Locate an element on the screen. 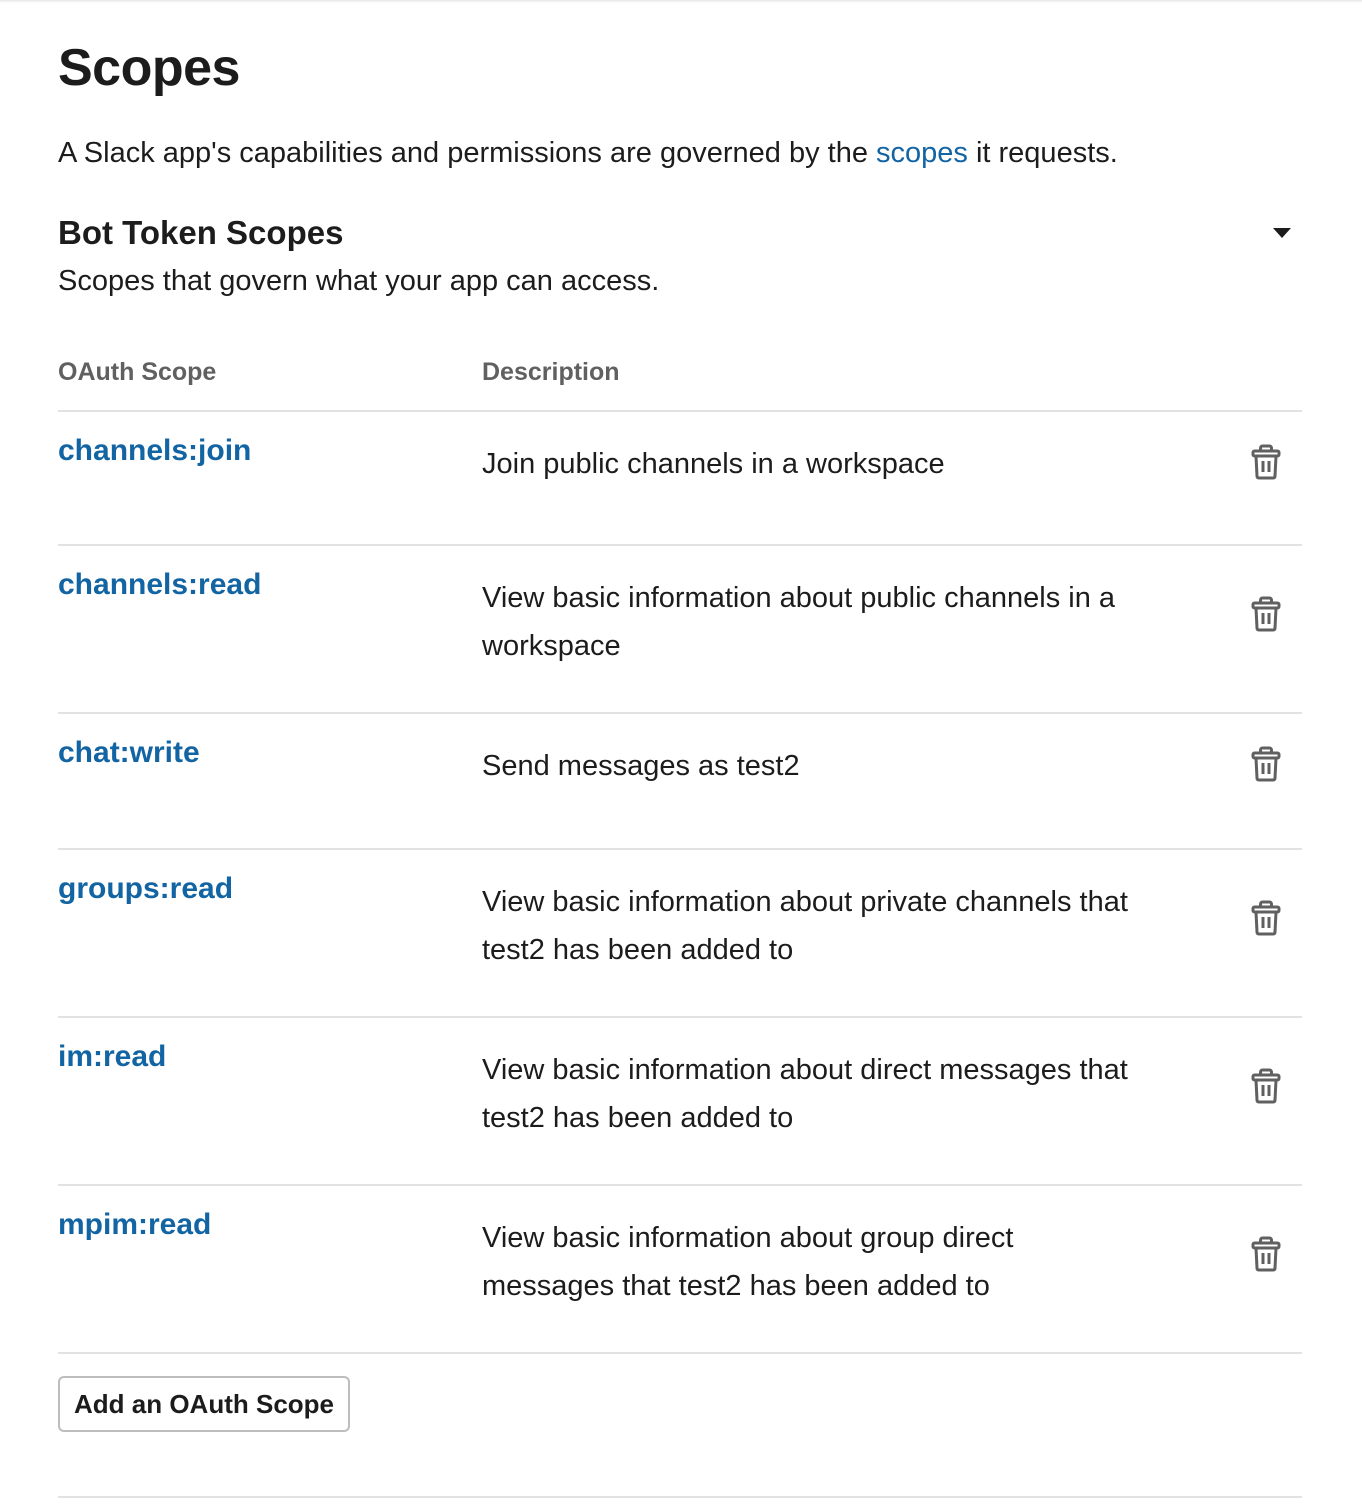 The height and width of the screenshot is (1504, 1362). collapse-toggle is located at coordinates (1282, 233).